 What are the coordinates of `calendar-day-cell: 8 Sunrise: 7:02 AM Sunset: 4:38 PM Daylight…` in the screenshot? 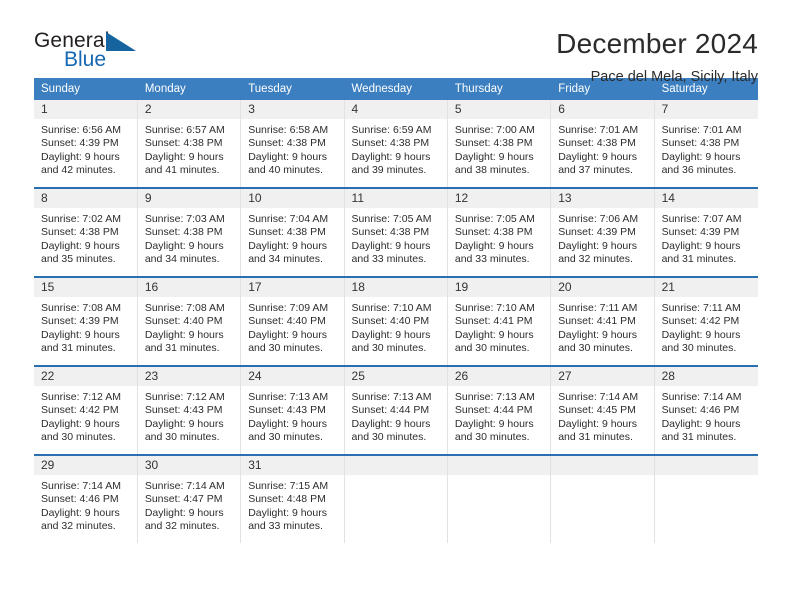 It's located at (86, 232).